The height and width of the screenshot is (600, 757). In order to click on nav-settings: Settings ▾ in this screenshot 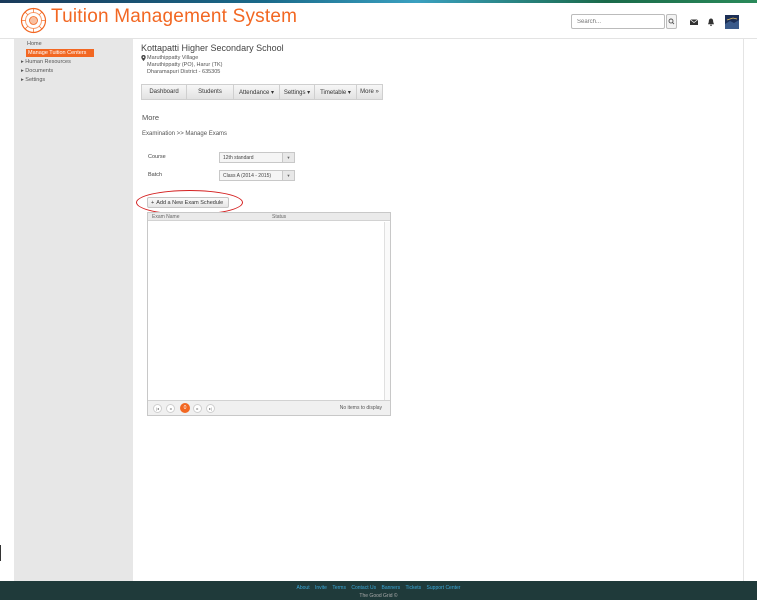, I will do `click(297, 92)`.